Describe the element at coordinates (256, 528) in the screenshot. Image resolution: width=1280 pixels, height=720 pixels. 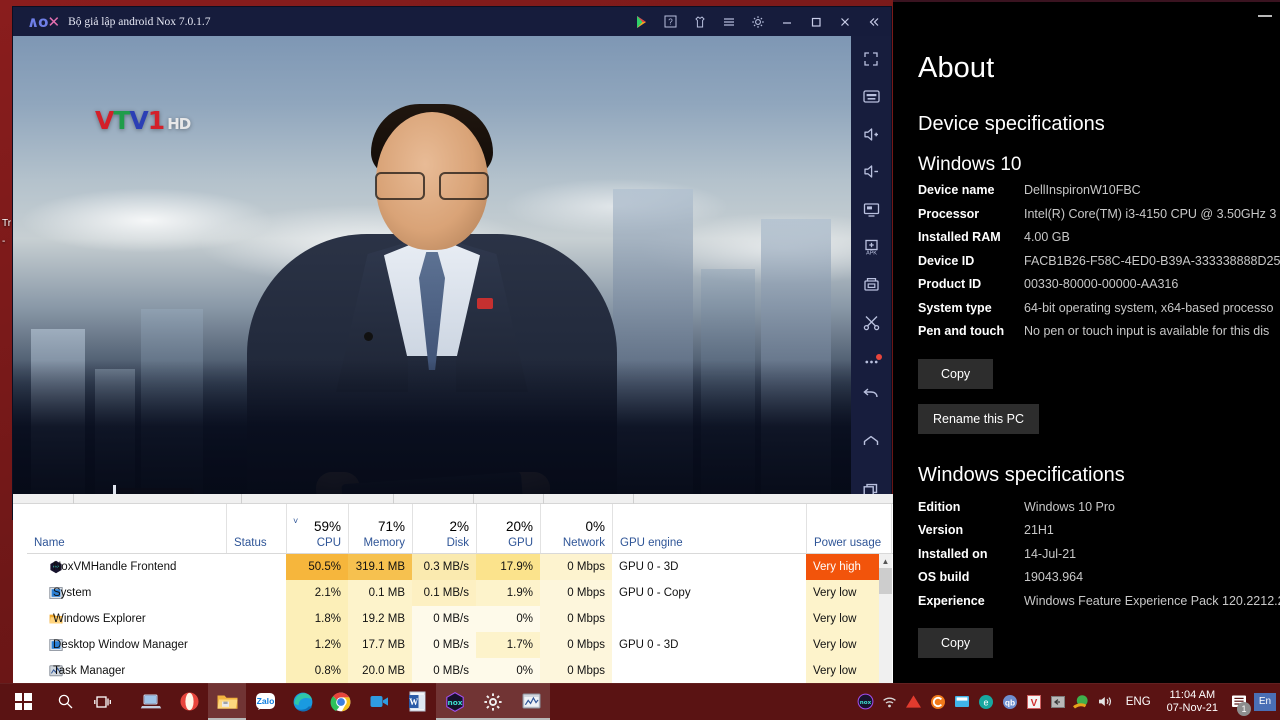
I see `column-header-status: Status` at that location.